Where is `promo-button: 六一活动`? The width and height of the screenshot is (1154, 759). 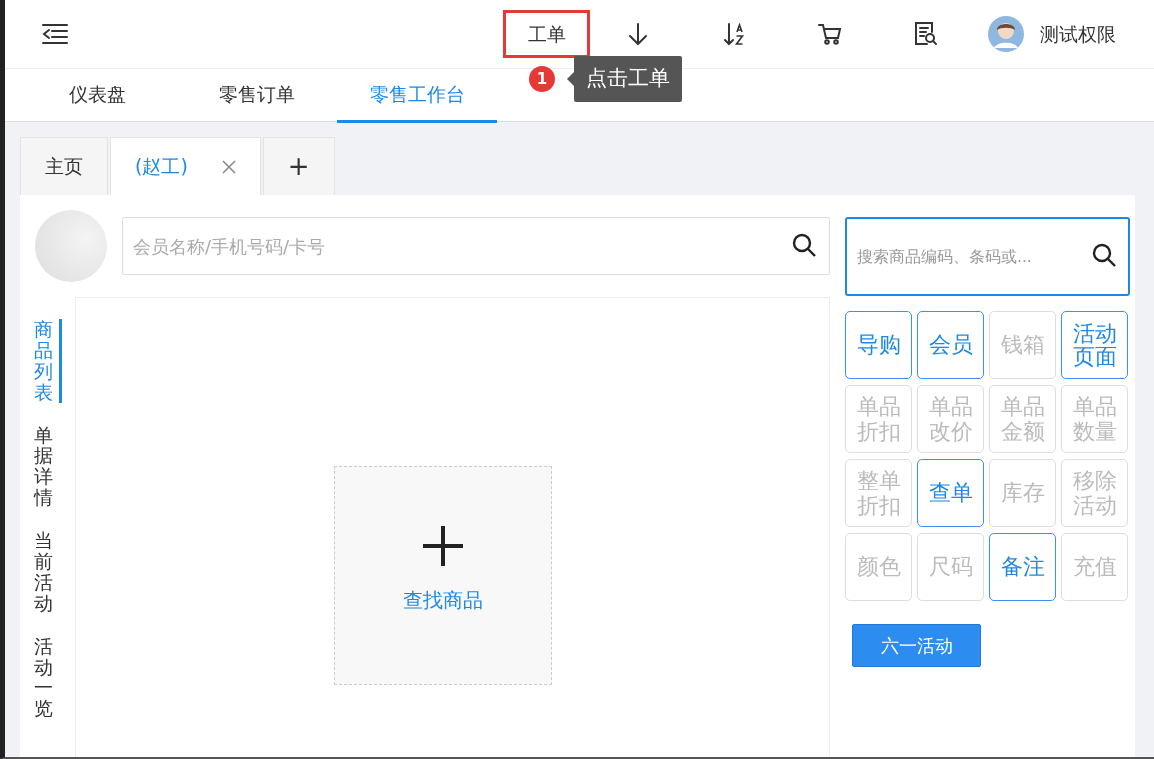 promo-button: 六一活动 is located at coordinates (916, 645).